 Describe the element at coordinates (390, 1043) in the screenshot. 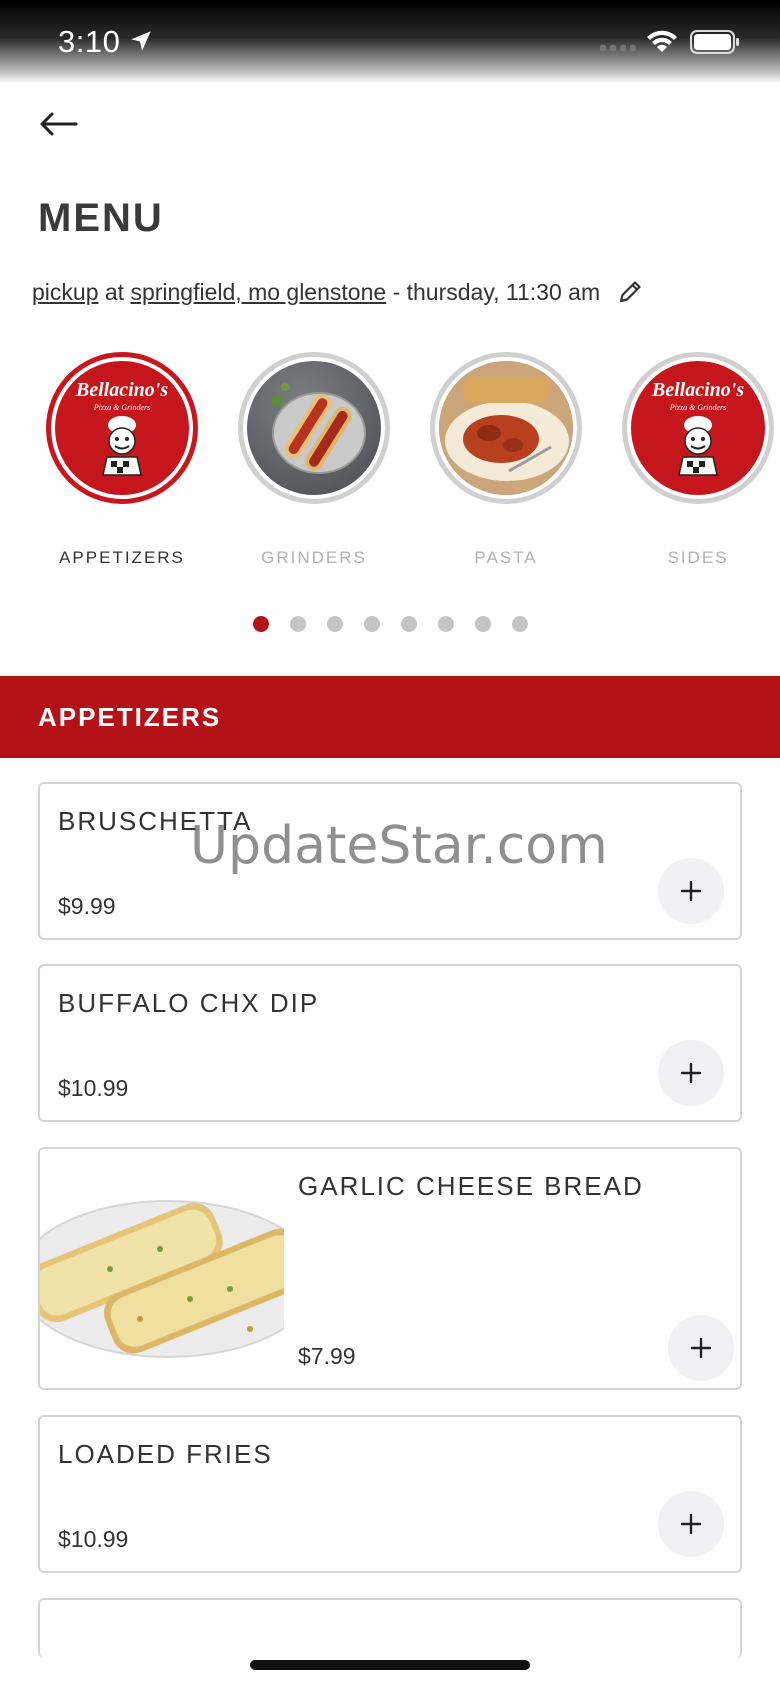

I see `menu-item-card: BUFFALO CHX DIP $10.99` at that location.